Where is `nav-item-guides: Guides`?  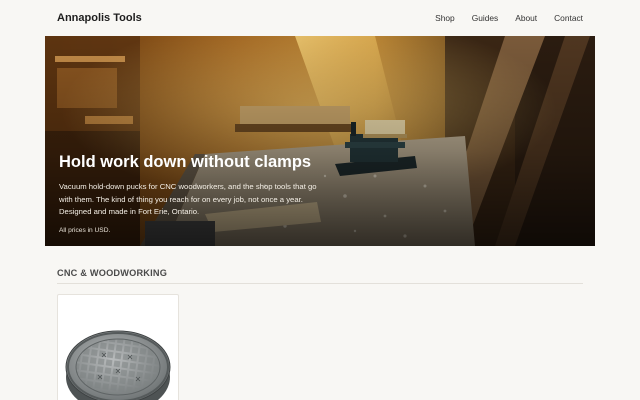
nav-item-guides: Guides is located at coordinates (485, 18).